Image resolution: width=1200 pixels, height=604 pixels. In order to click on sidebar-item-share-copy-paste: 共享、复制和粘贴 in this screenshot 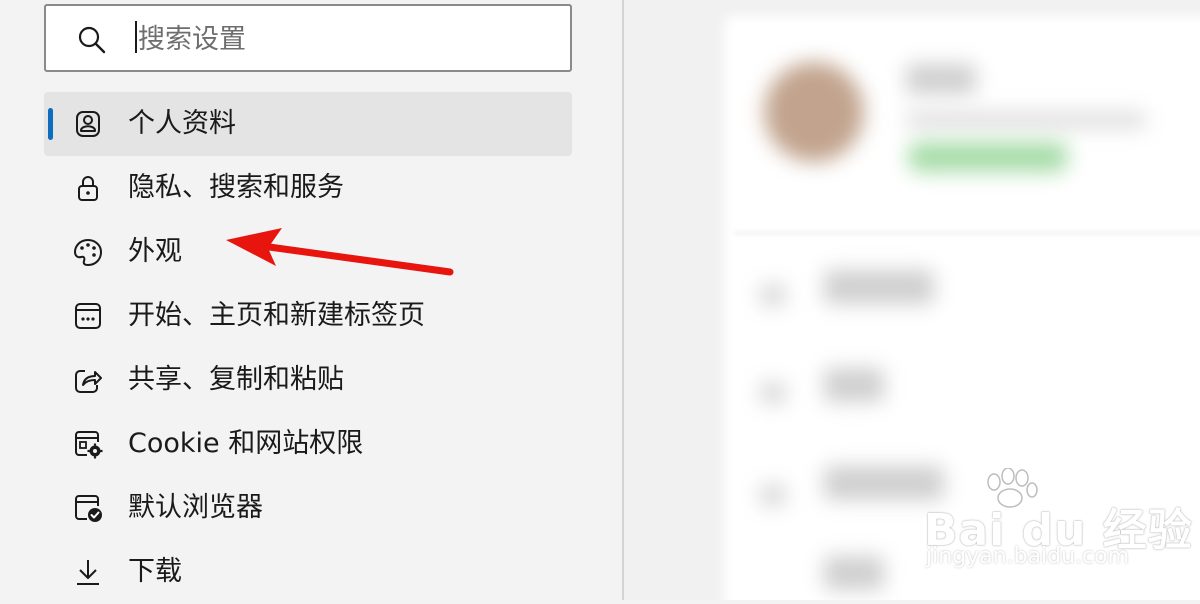, I will do `click(308, 380)`.